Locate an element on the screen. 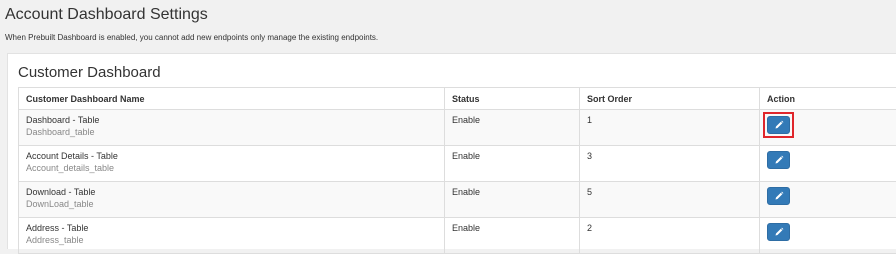  dashboard-name: Dashboard - Table is located at coordinates (231, 120).